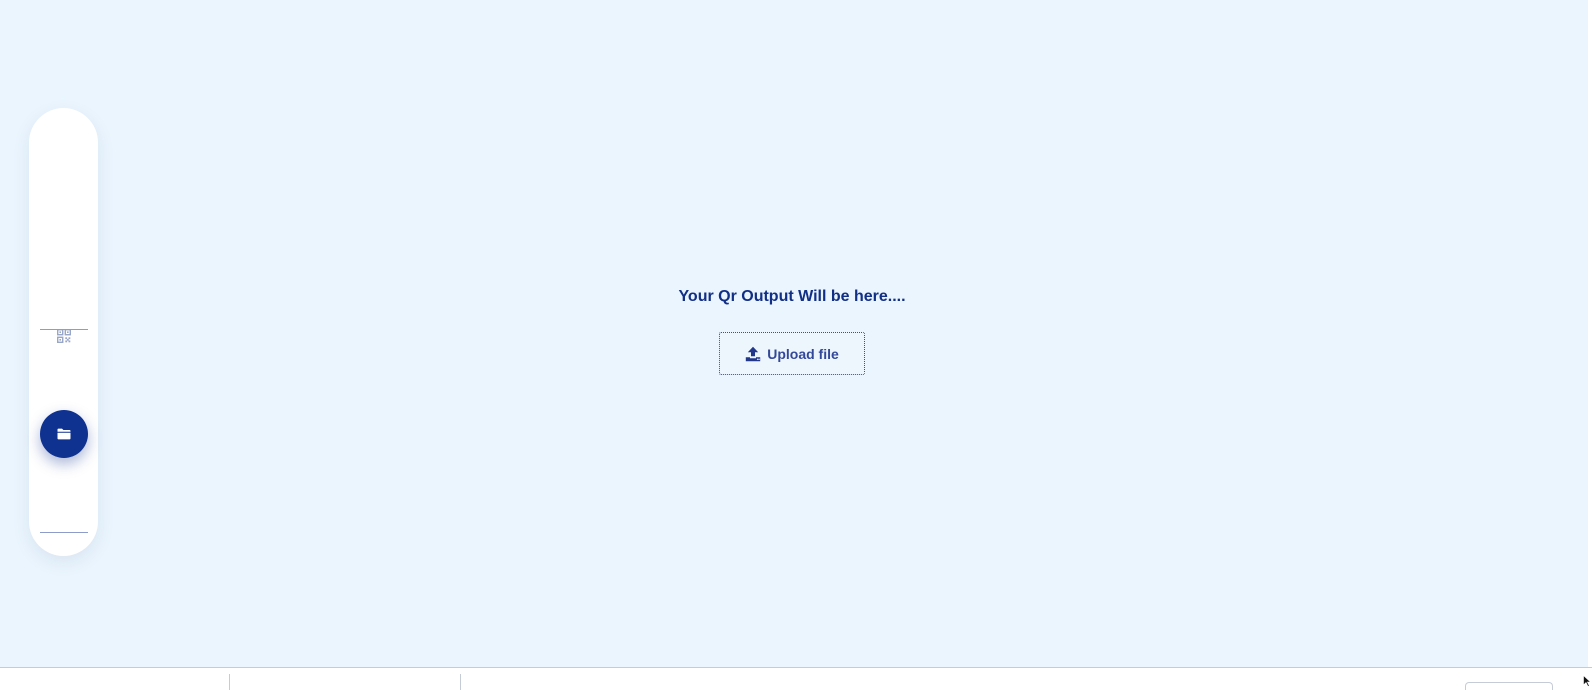 Image resolution: width=1592 pixels, height=690 pixels. I want to click on upload-file-button: Upload file, so click(792, 353).